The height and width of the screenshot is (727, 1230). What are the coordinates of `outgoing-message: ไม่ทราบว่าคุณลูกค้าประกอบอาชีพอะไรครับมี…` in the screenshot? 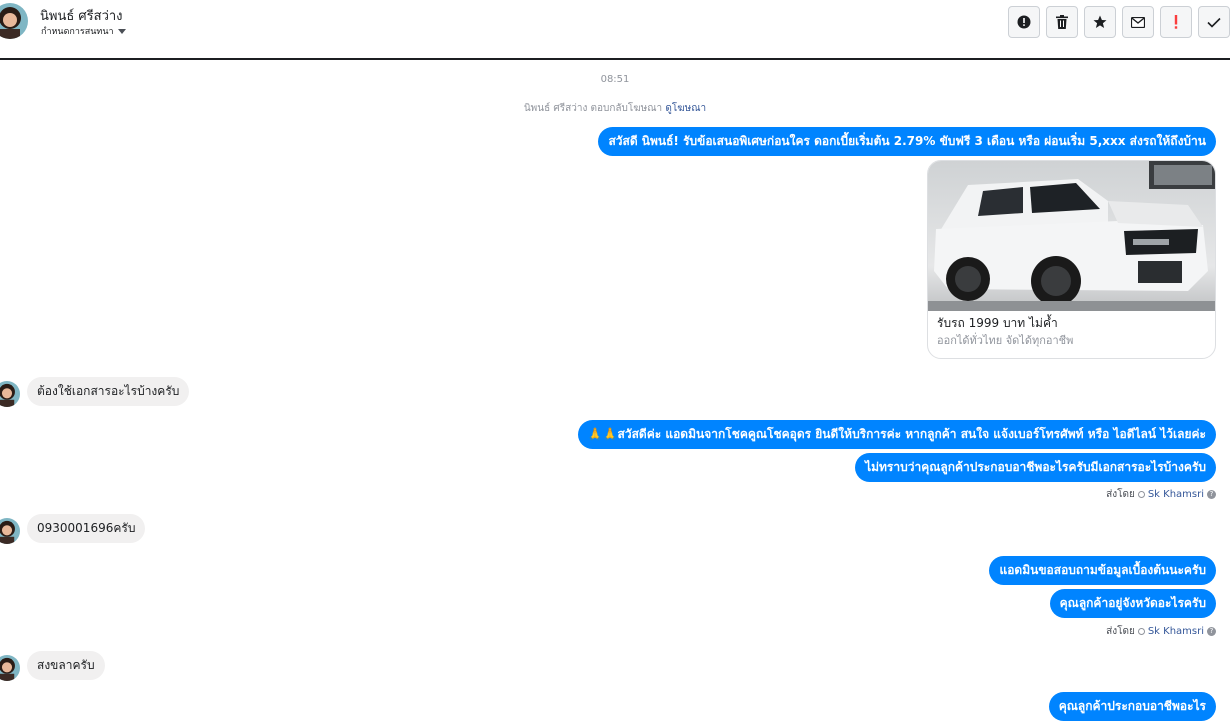 It's located at (1035, 467).